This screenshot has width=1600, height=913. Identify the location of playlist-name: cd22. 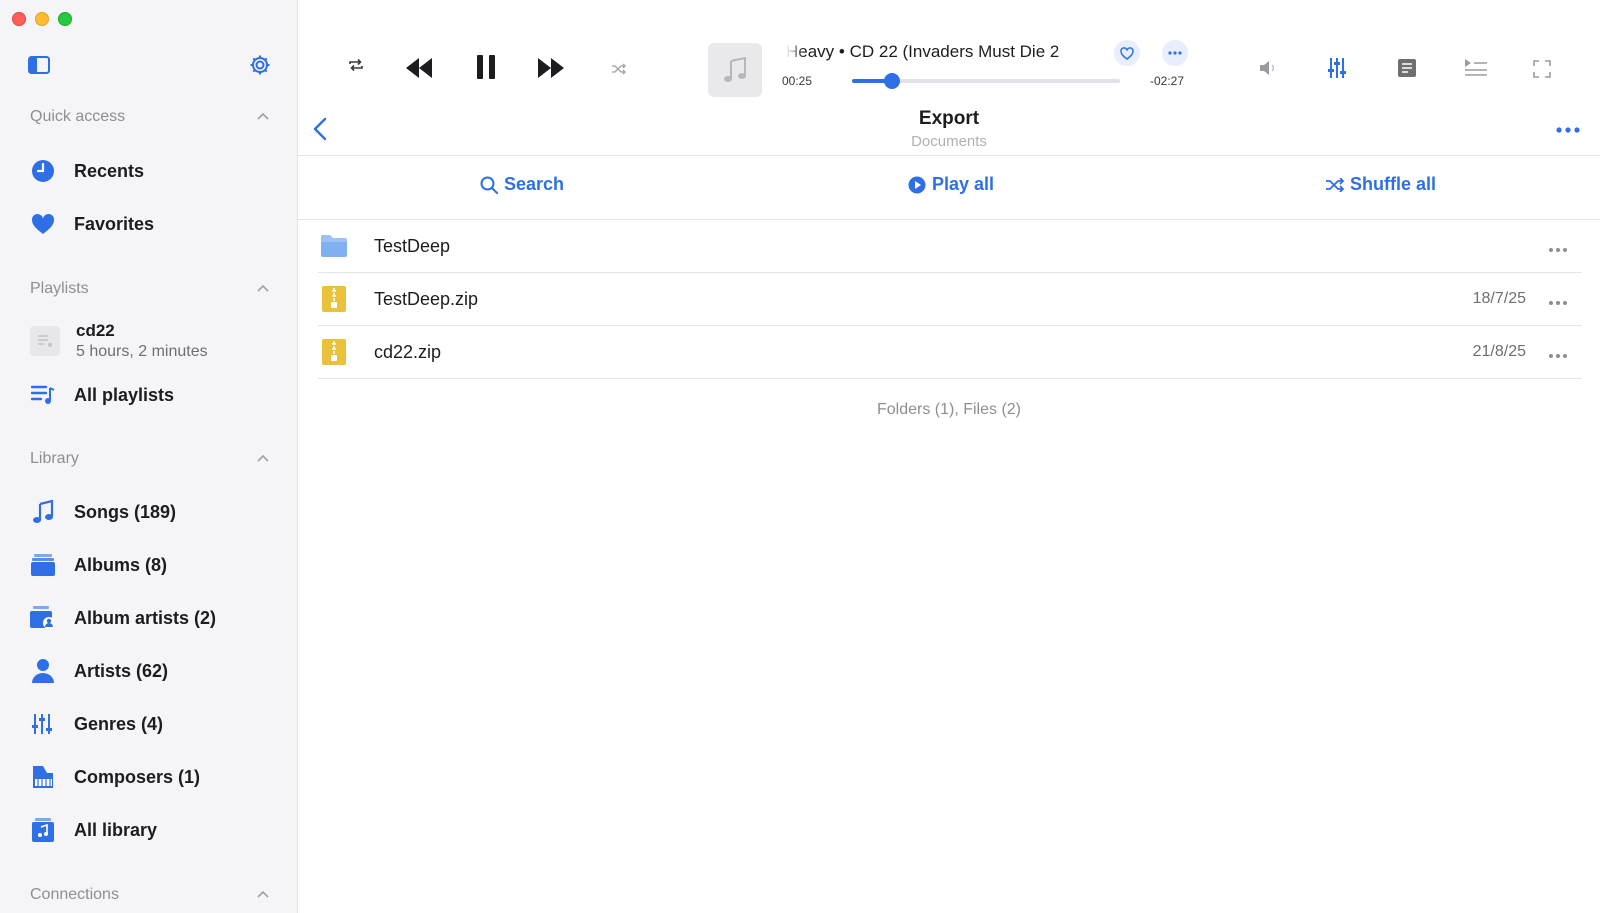
(95, 330).